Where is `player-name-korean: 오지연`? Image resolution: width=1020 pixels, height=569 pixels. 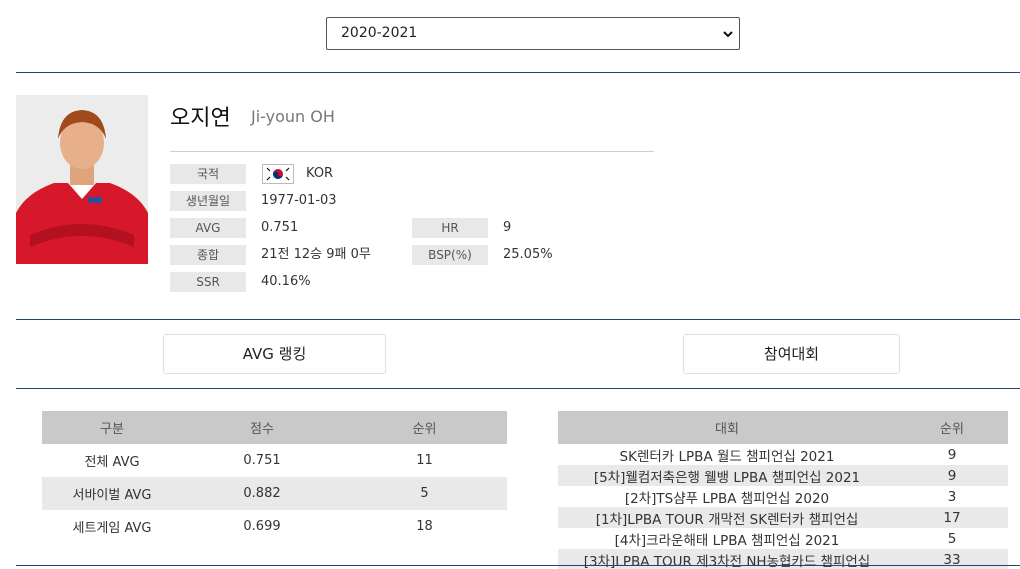 player-name-korean: 오지연 is located at coordinates (200, 118).